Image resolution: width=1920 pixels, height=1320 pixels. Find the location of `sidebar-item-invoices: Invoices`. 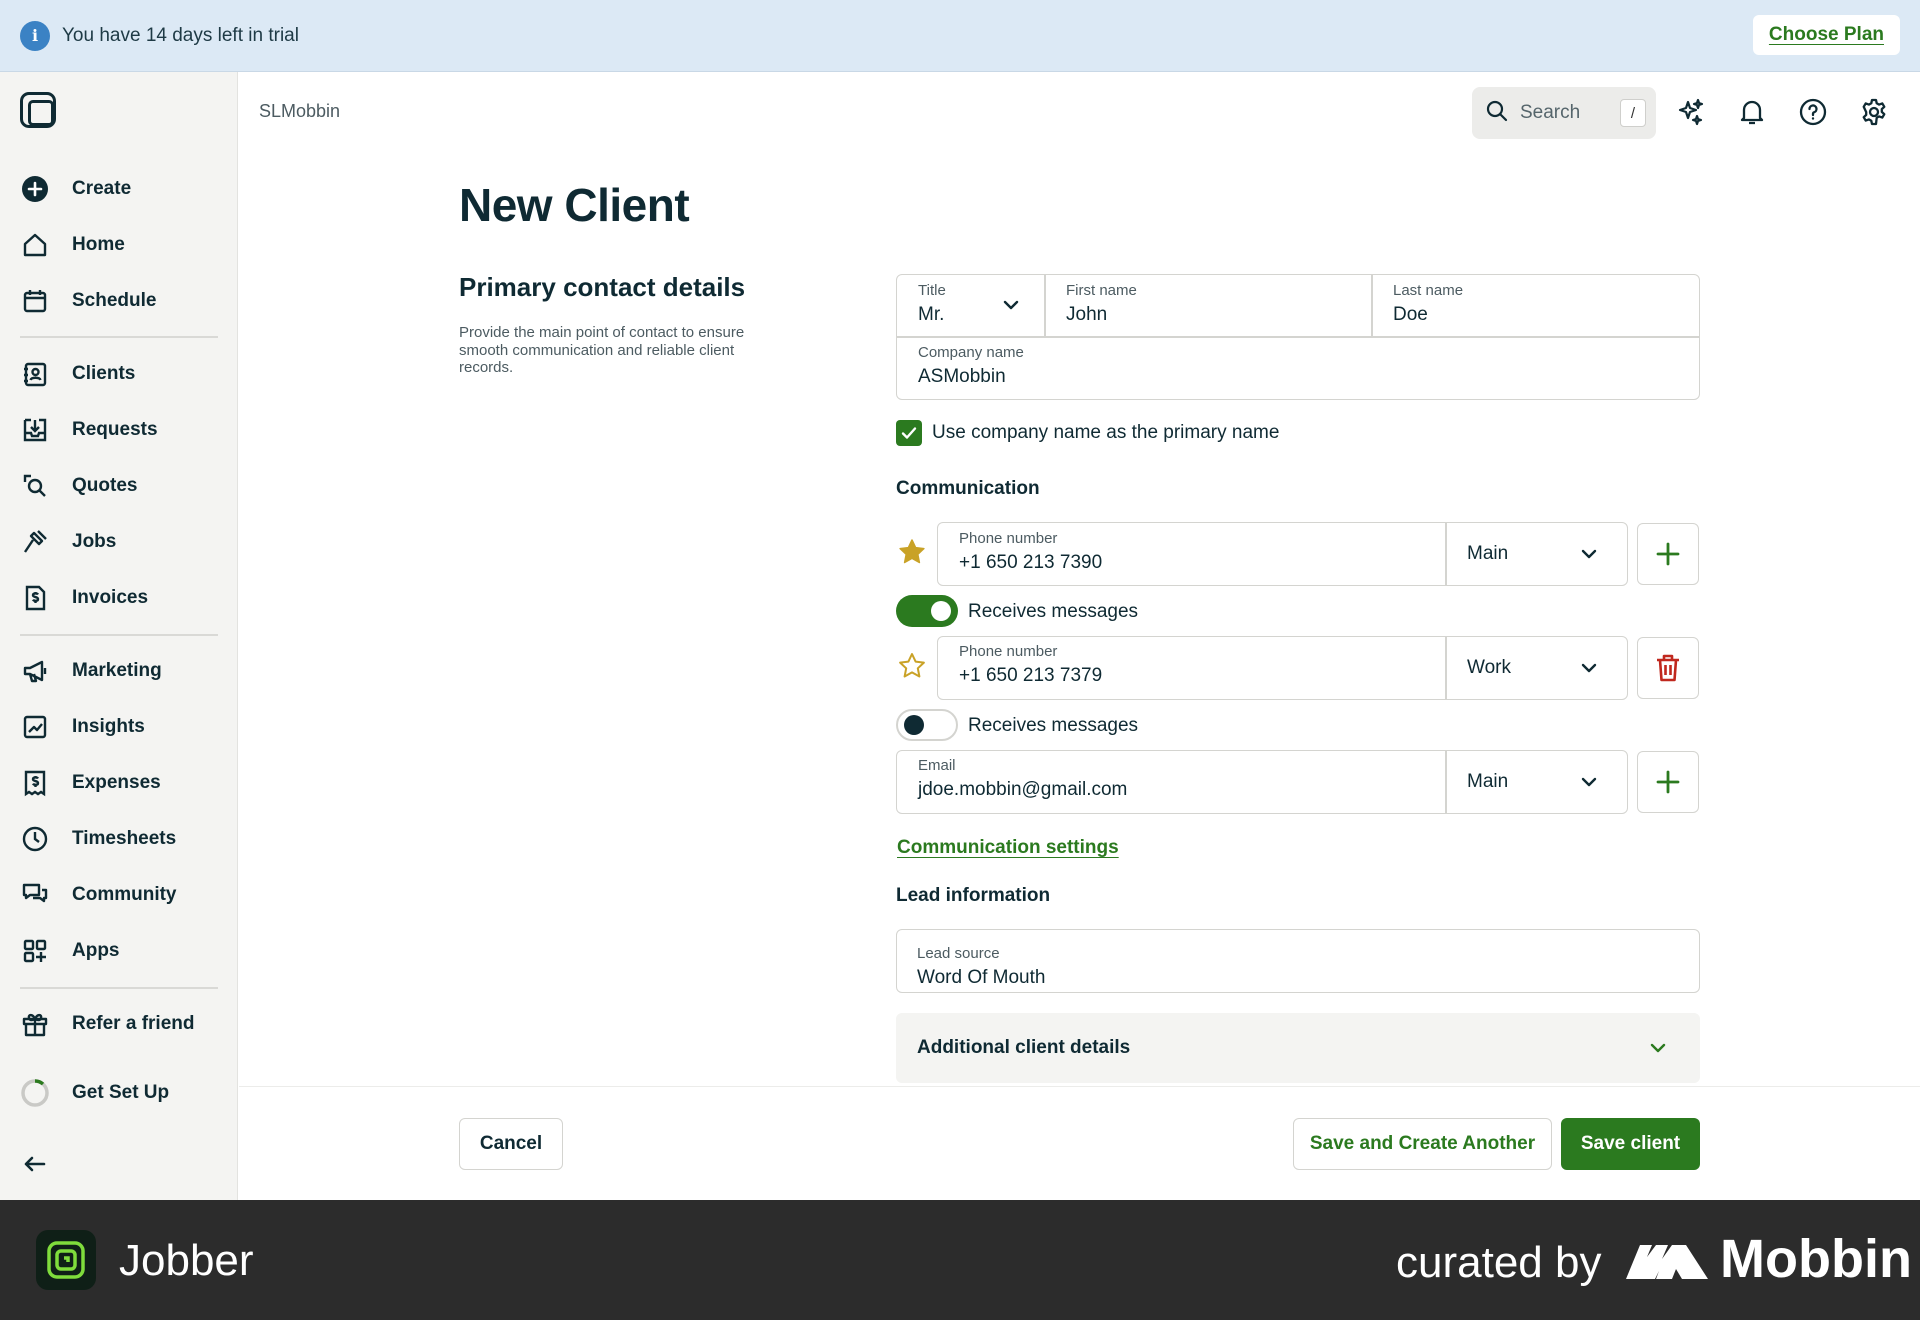

sidebar-item-invoices: Invoices is located at coordinates (84, 598).